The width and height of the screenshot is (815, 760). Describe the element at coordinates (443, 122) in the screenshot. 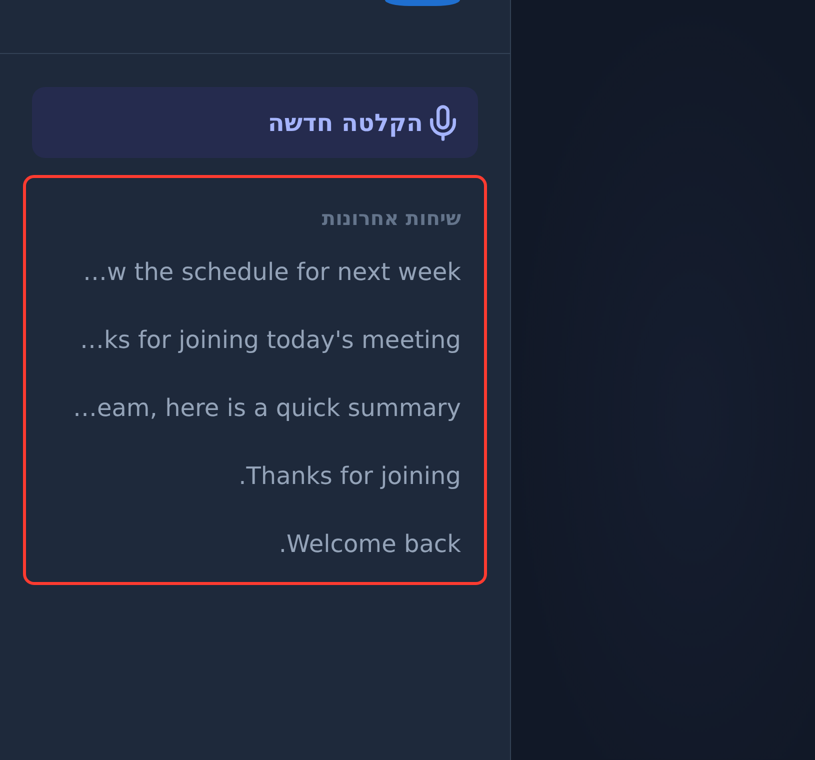

I see `microphone-icon` at that location.